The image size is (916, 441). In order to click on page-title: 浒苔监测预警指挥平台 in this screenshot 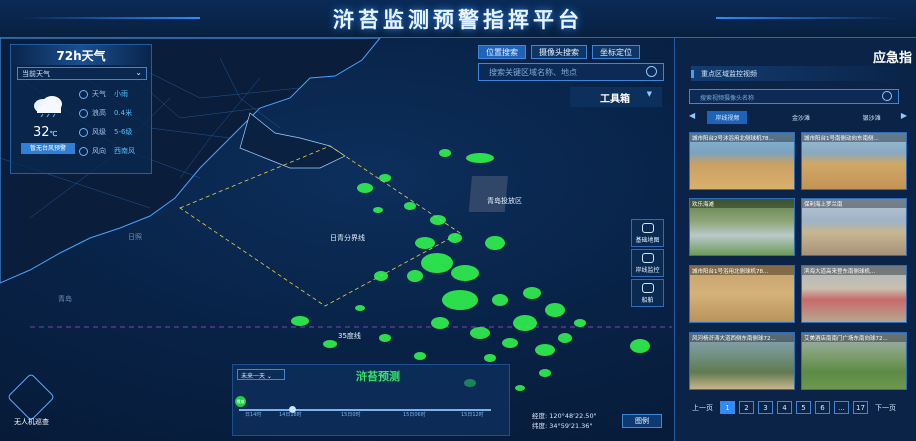, I will do `click(458, 20)`.